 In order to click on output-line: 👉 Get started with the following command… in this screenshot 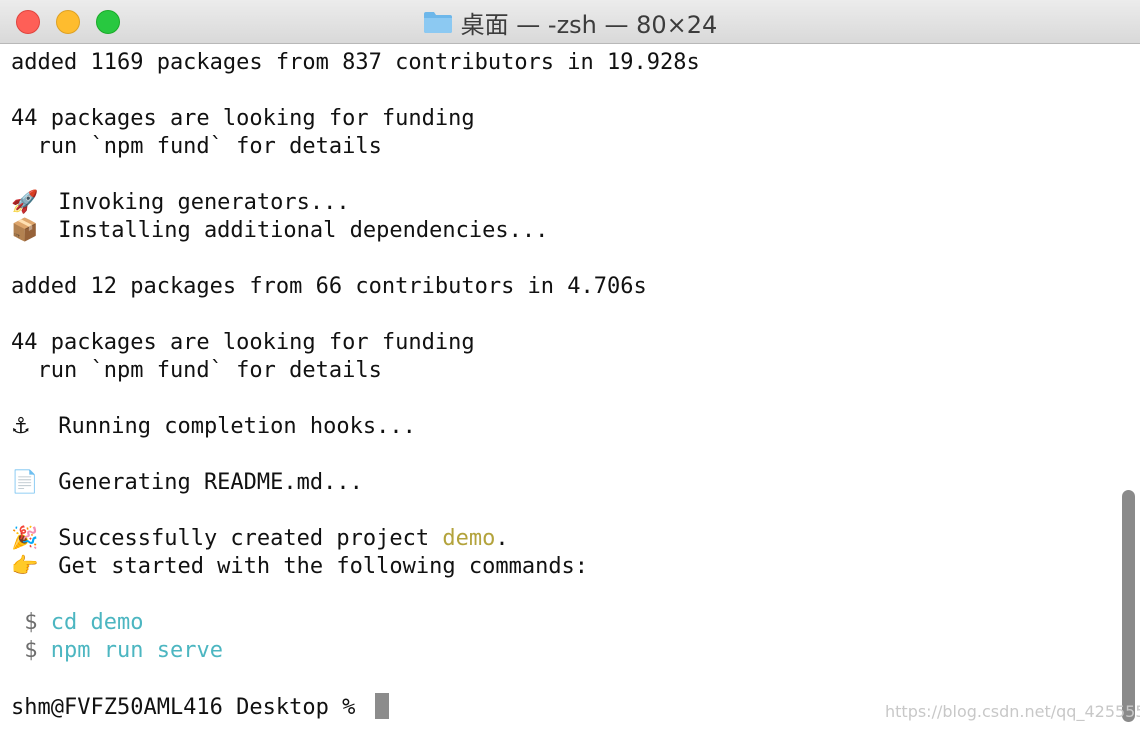, I will do `click(564, 567)`.